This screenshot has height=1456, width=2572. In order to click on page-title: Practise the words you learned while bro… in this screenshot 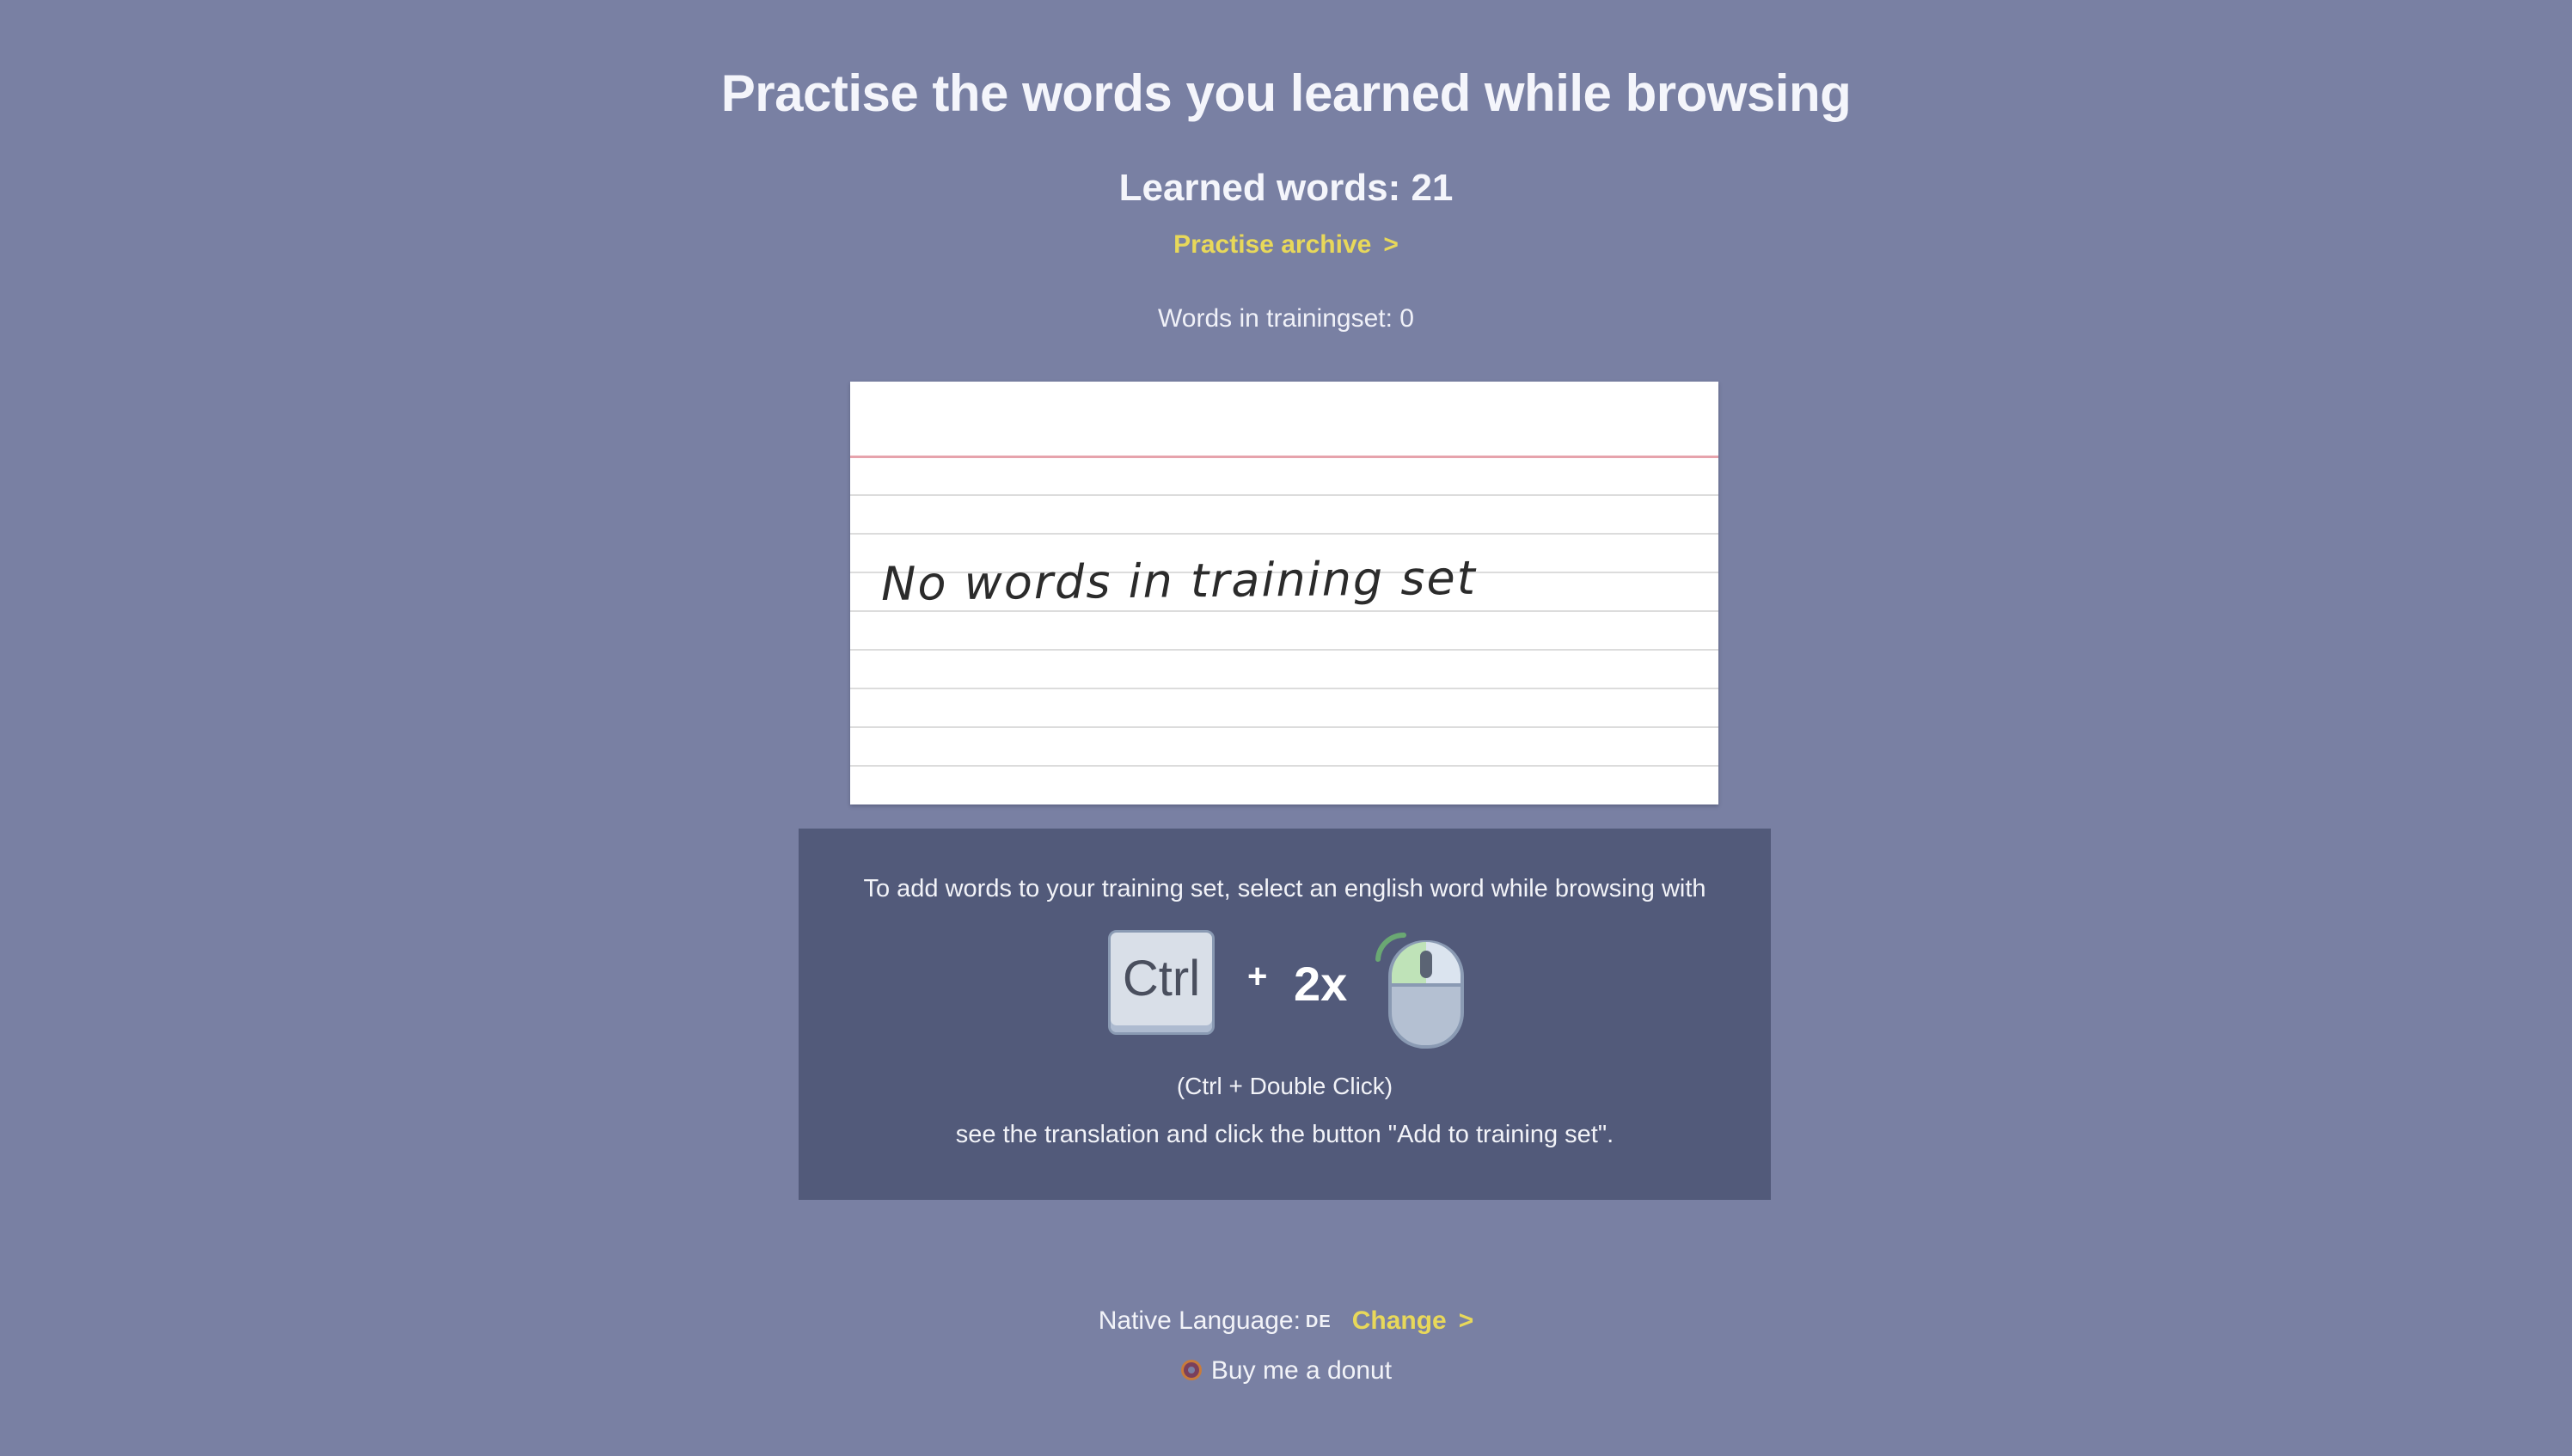, I will do `click(1286, 93)`.